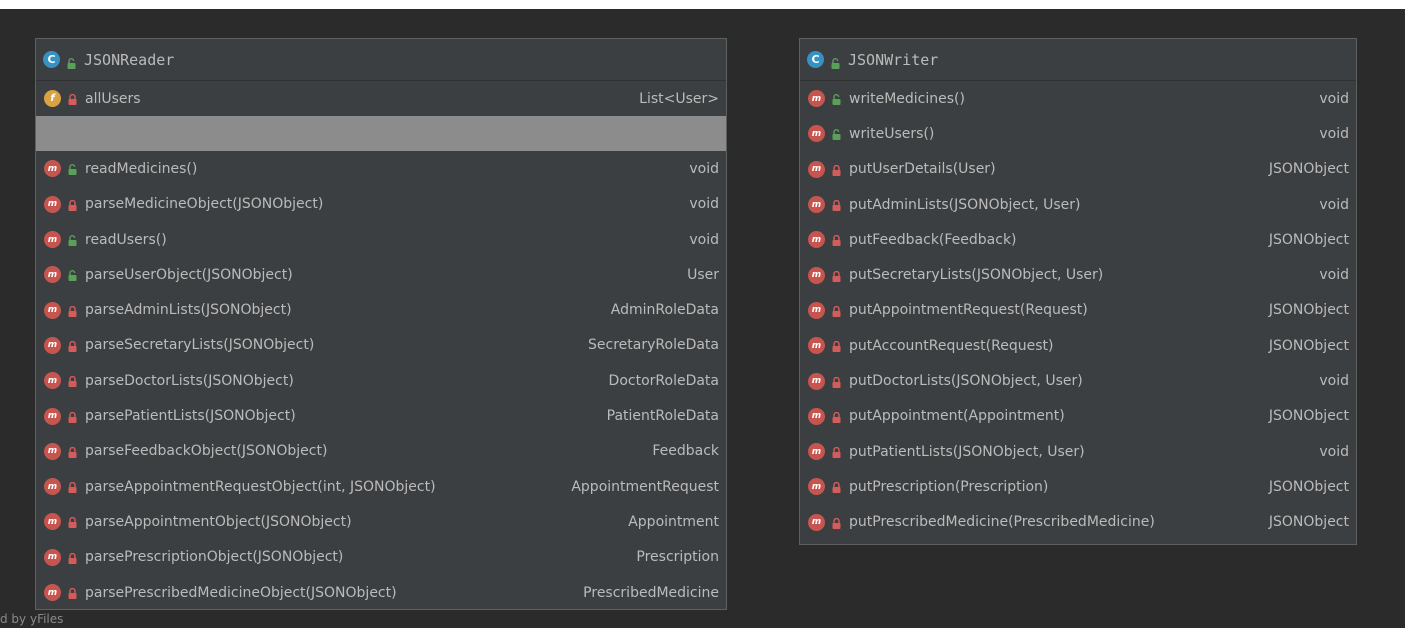 This screenshot has width=1405, height=628. Describe the element at coordinates (381, 60) in the screenshot. I see `class-header: C JSONReader` at that location.